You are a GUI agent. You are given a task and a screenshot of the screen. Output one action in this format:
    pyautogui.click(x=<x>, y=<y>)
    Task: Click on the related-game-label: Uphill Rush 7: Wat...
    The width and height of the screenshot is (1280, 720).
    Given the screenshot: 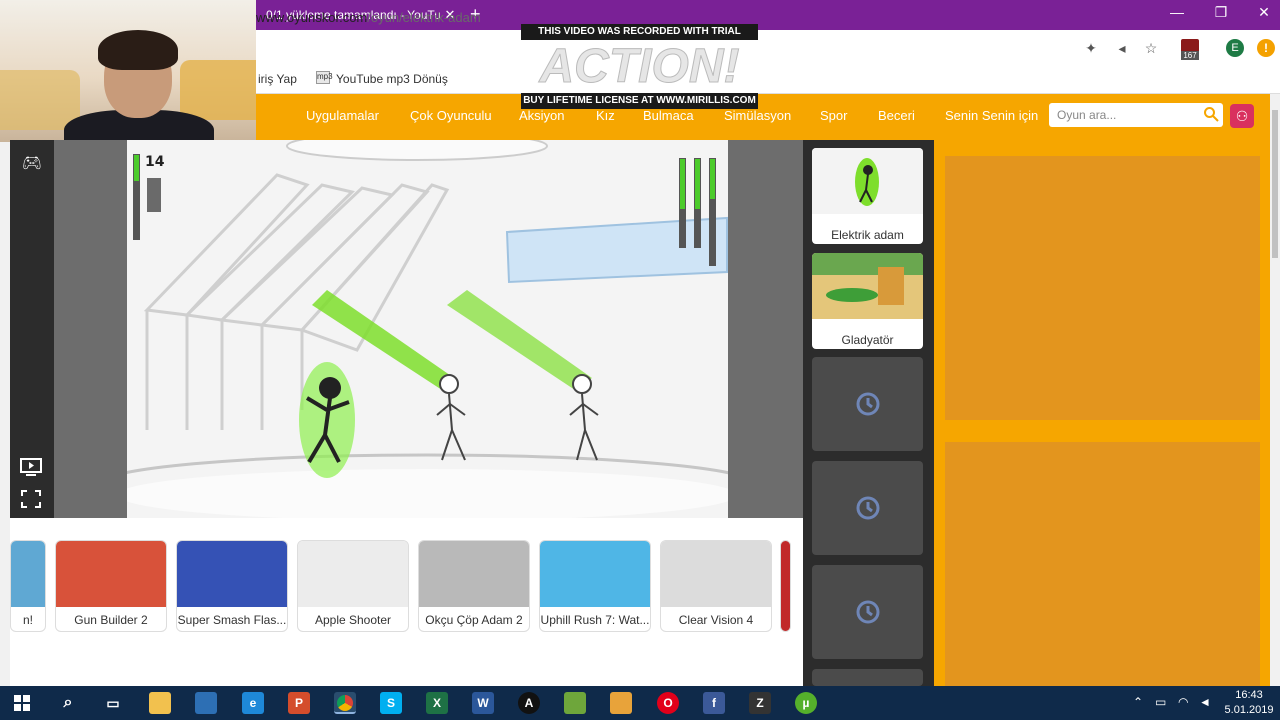 What is the action you would take?
    pyautogui.click(x=595, y=620)
    